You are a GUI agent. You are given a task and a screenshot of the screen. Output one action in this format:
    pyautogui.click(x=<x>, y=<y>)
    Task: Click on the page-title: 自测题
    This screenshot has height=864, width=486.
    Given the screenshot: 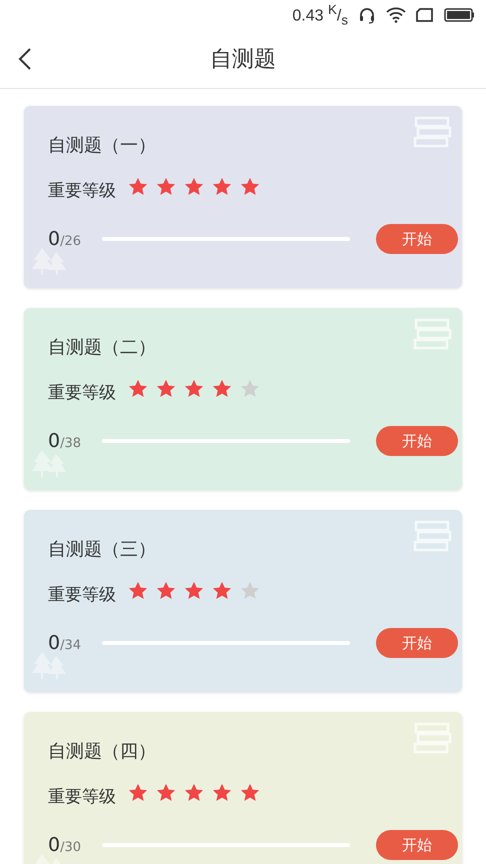 What is the action you would take?
    pyautogui.click(x=243, y=60)
    